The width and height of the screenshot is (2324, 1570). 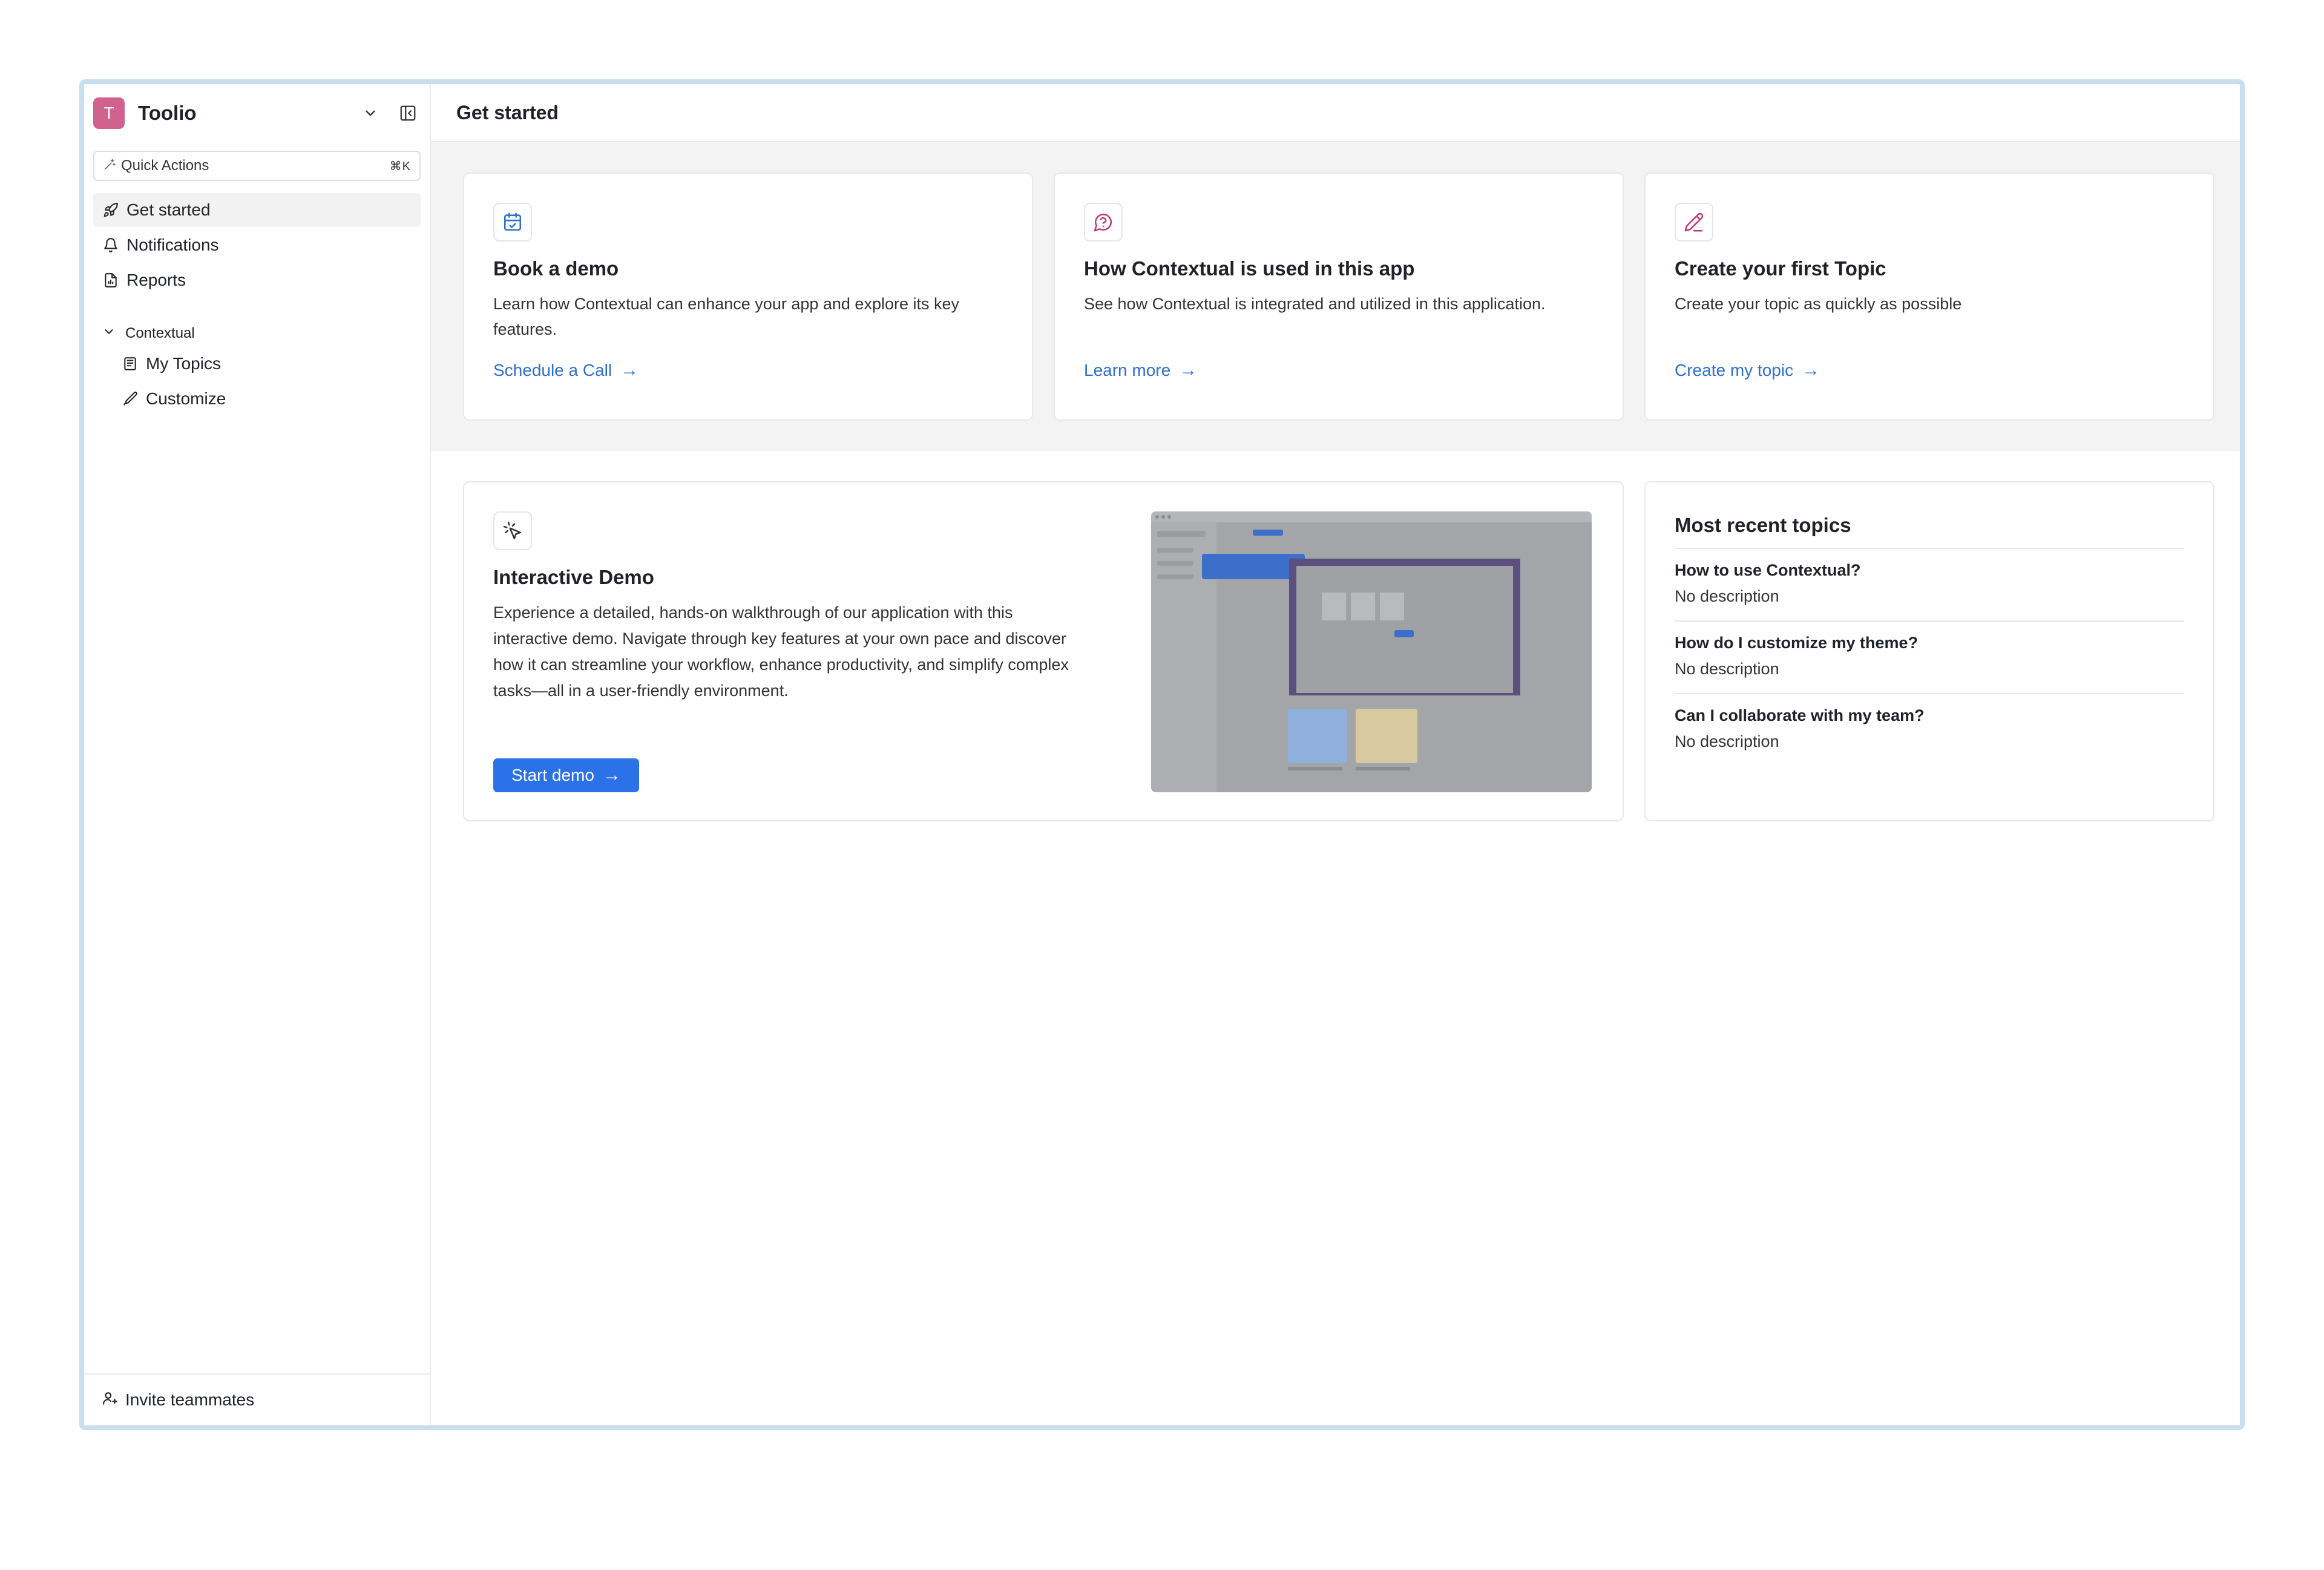 I want to click on sidebar-section-label: Contextual, so click(x=160, y=333).